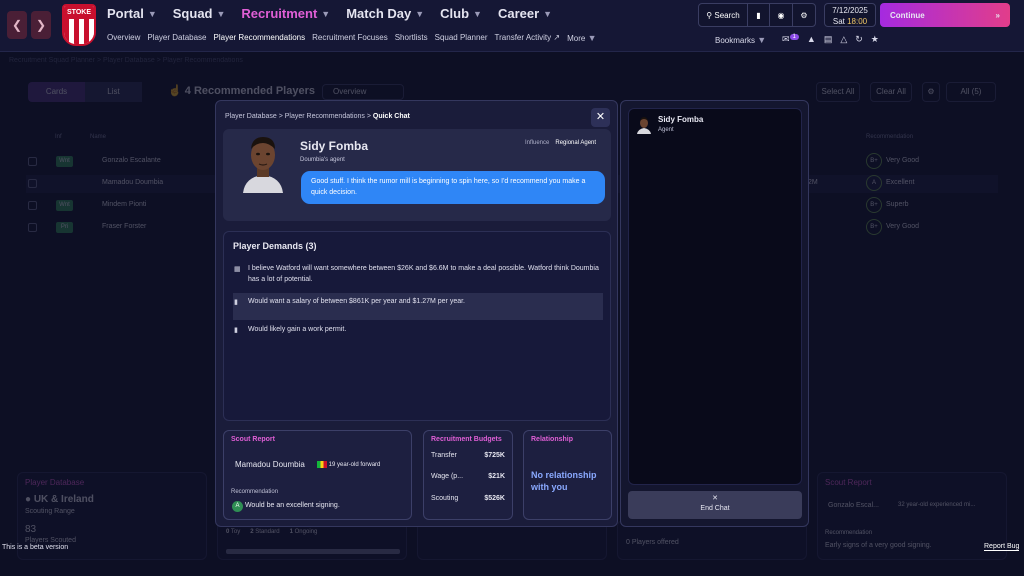  I want to click on end-chat-button: ✕ End Chat, so click(715, 505).